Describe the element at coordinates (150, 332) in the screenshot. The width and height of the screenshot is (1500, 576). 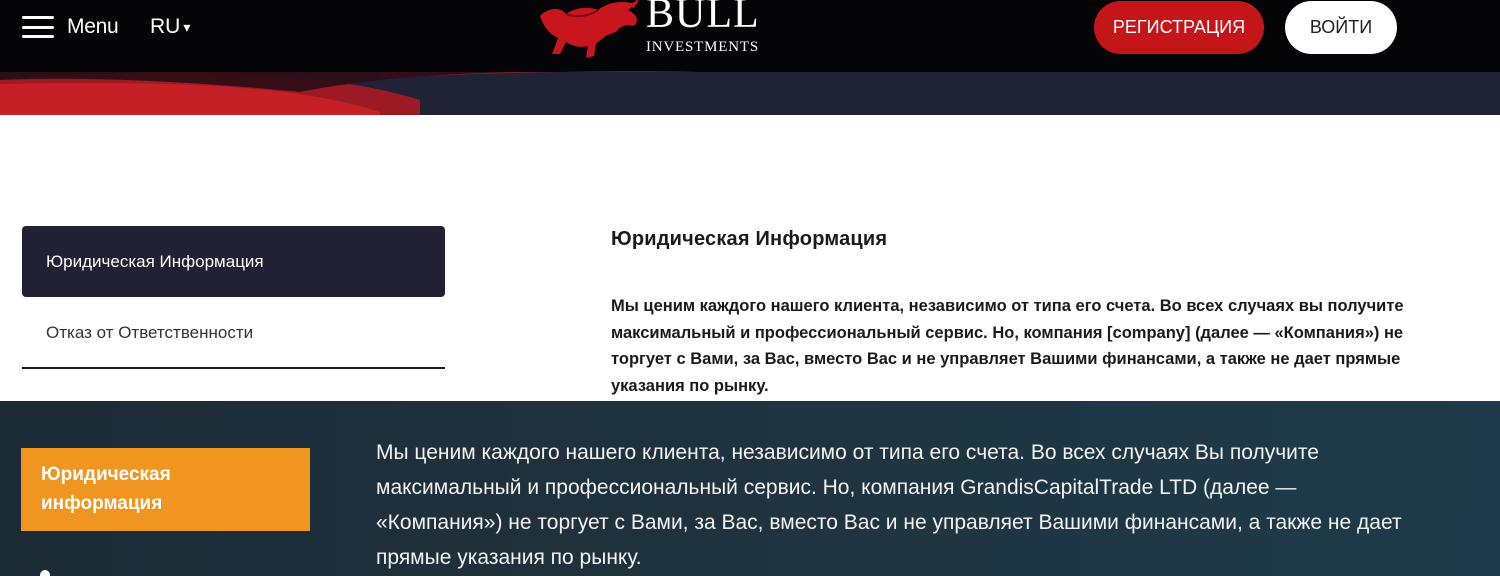
I see `sidebar-item-label: Отказ от Ответственности` at that location.